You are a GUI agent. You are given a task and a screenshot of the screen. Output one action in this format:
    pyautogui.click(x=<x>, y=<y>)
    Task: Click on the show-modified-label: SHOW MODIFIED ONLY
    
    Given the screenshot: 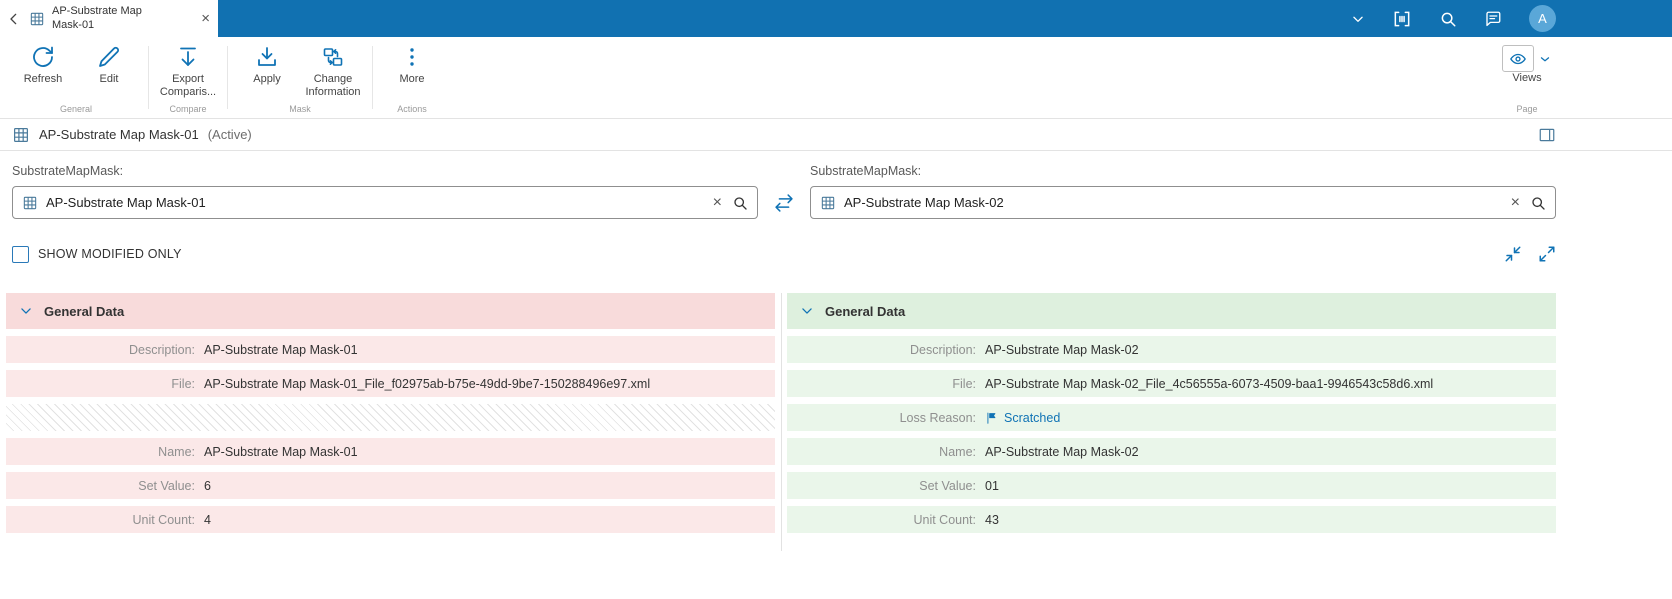 What is the action you would take?
    pyautogui.click(x=110, y=254)
    